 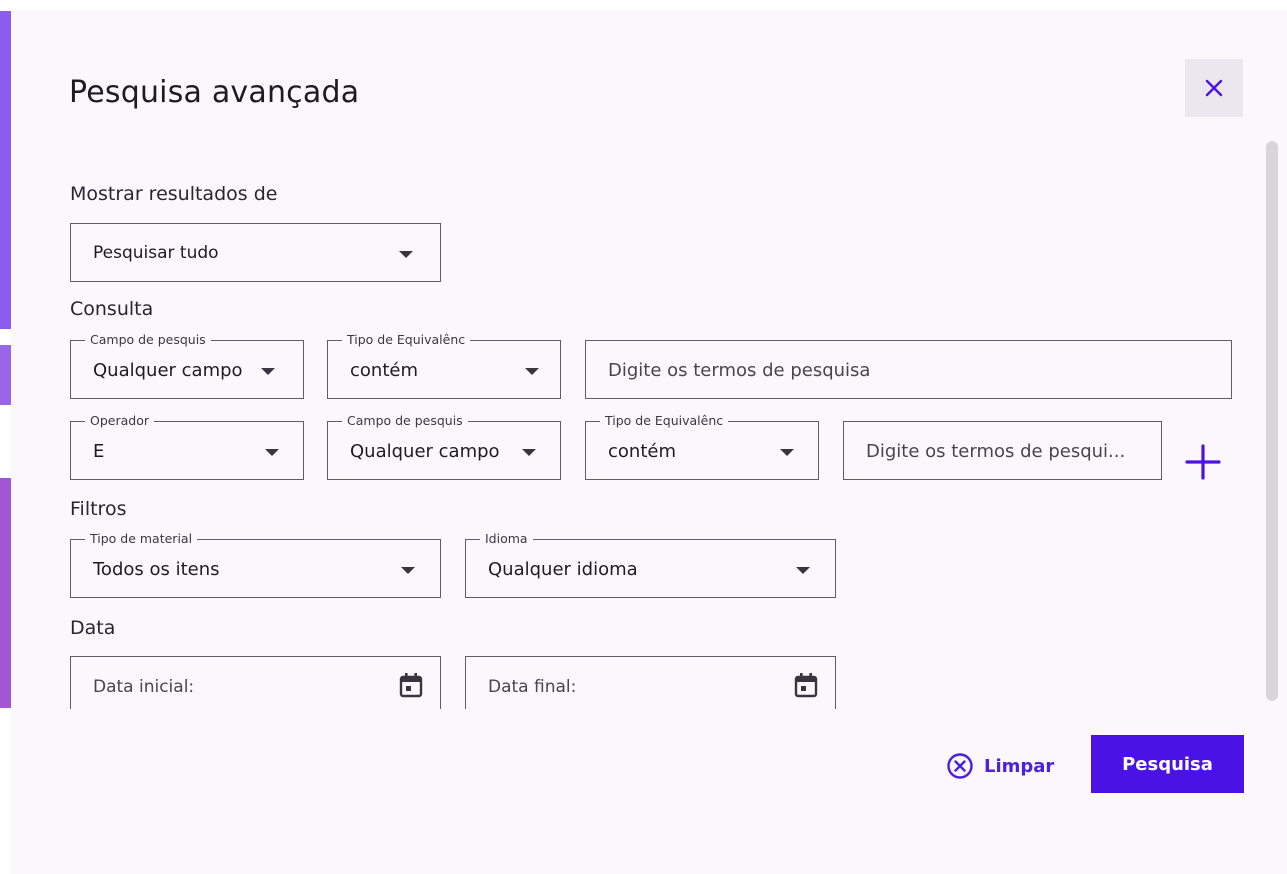 I want to click on operator-select-value: E, so click(x=99, y=451).